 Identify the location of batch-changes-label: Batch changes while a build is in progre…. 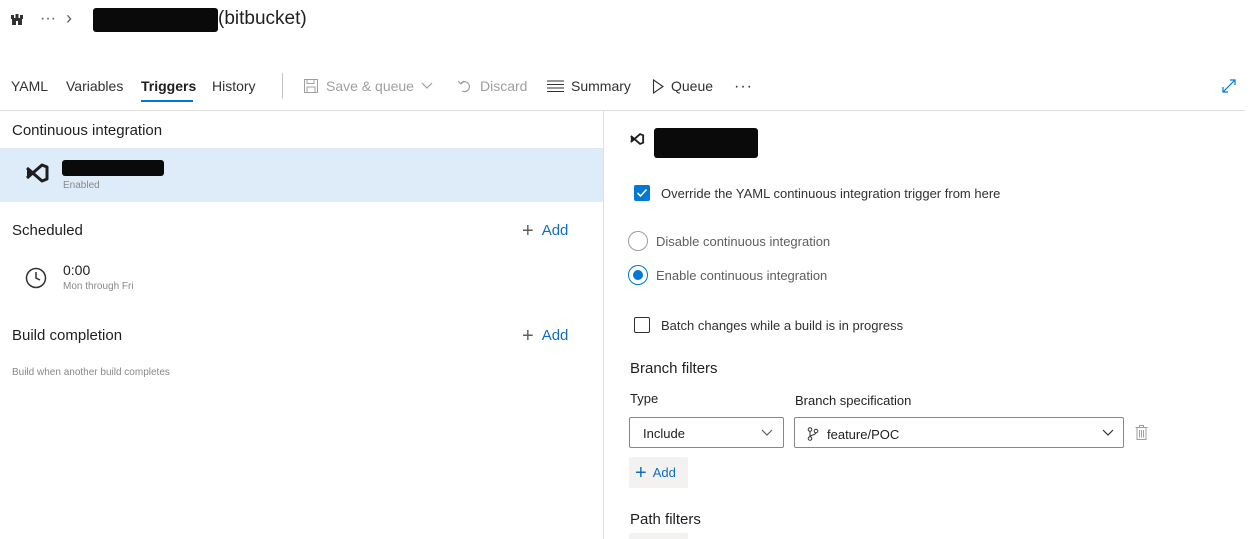
(782, 325).